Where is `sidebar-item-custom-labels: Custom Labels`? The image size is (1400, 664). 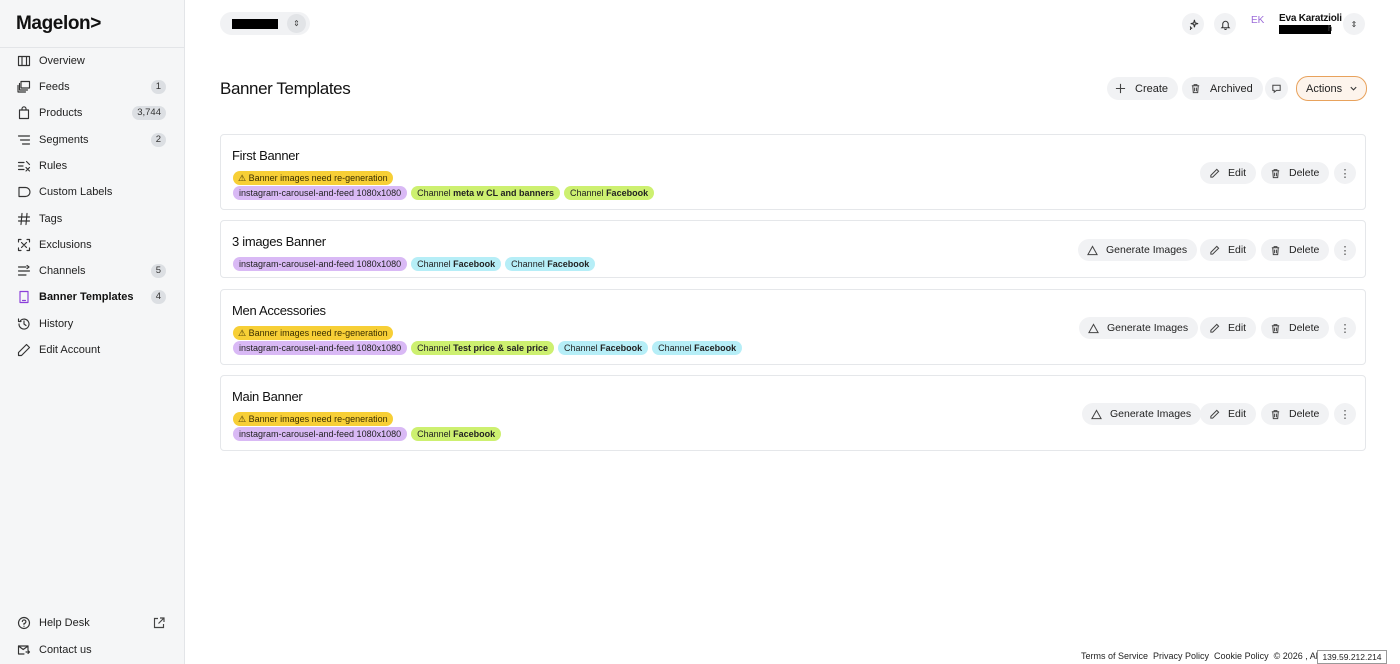 sidebar-item-custom-labels: Custom Labels is located at coordinates (92, 192).